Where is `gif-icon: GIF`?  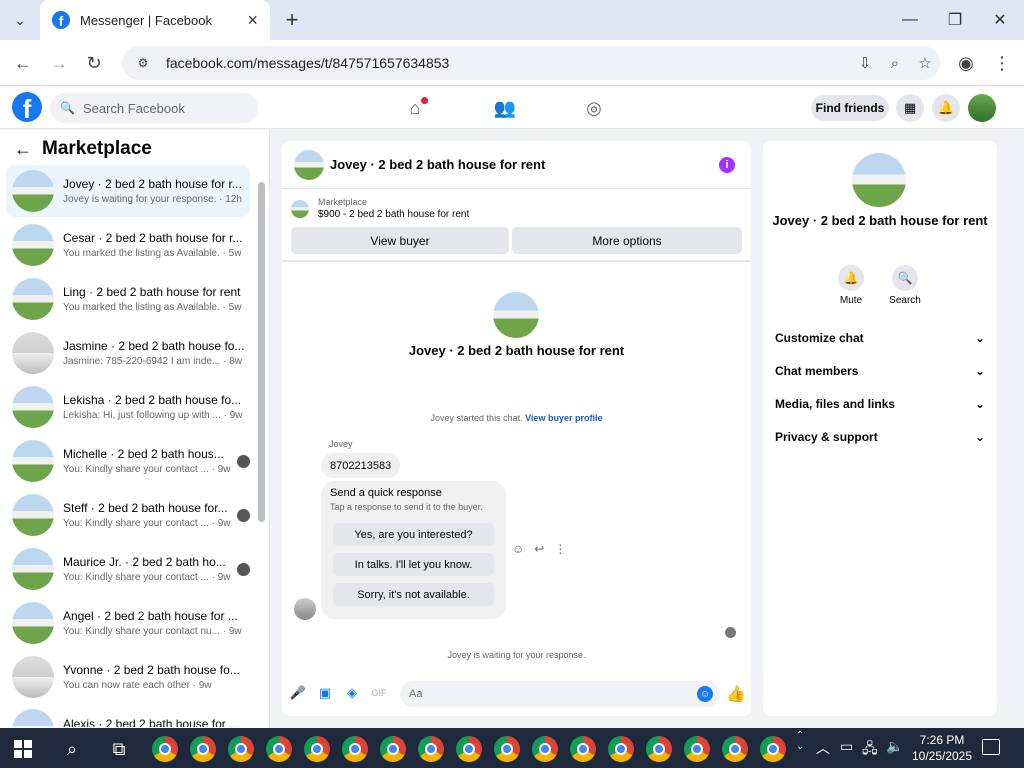
gif-icon: GIF is located at coordinates (379, 693).